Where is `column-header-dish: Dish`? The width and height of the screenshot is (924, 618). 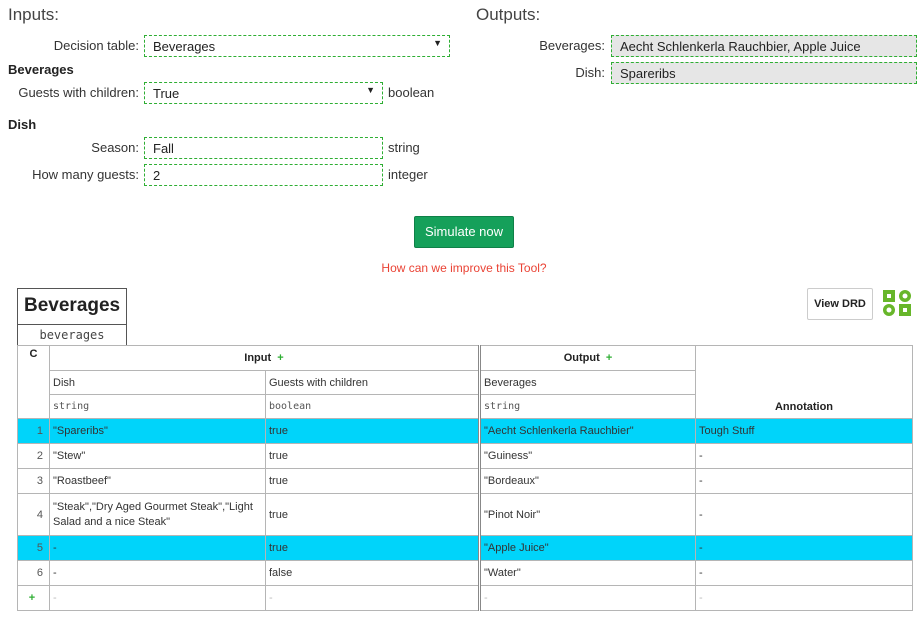 column-header-dish: Dish is located at coordinates (157, 382).